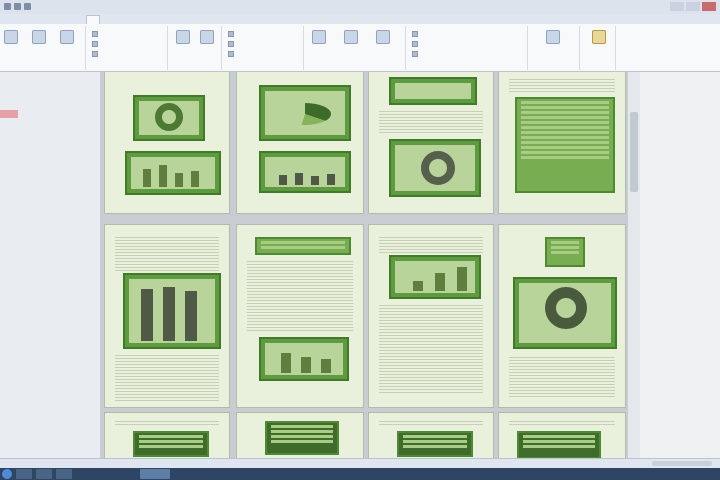  Describe the element at coordinates (8, 19) in the screenshot. I see `tab-file` at that location.